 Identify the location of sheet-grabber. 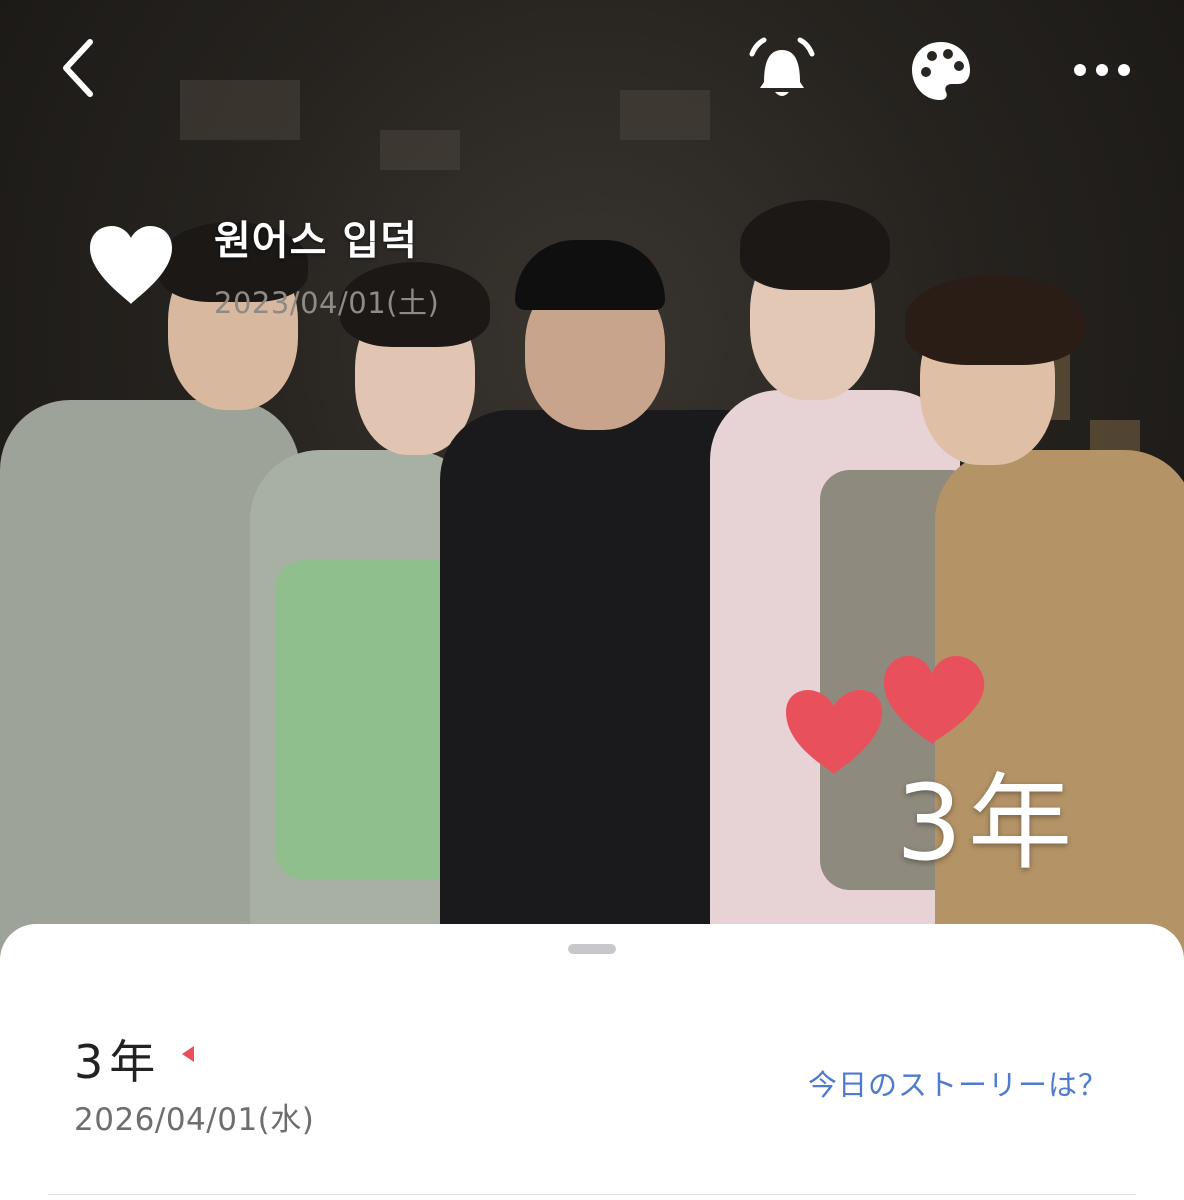
(592, 949).